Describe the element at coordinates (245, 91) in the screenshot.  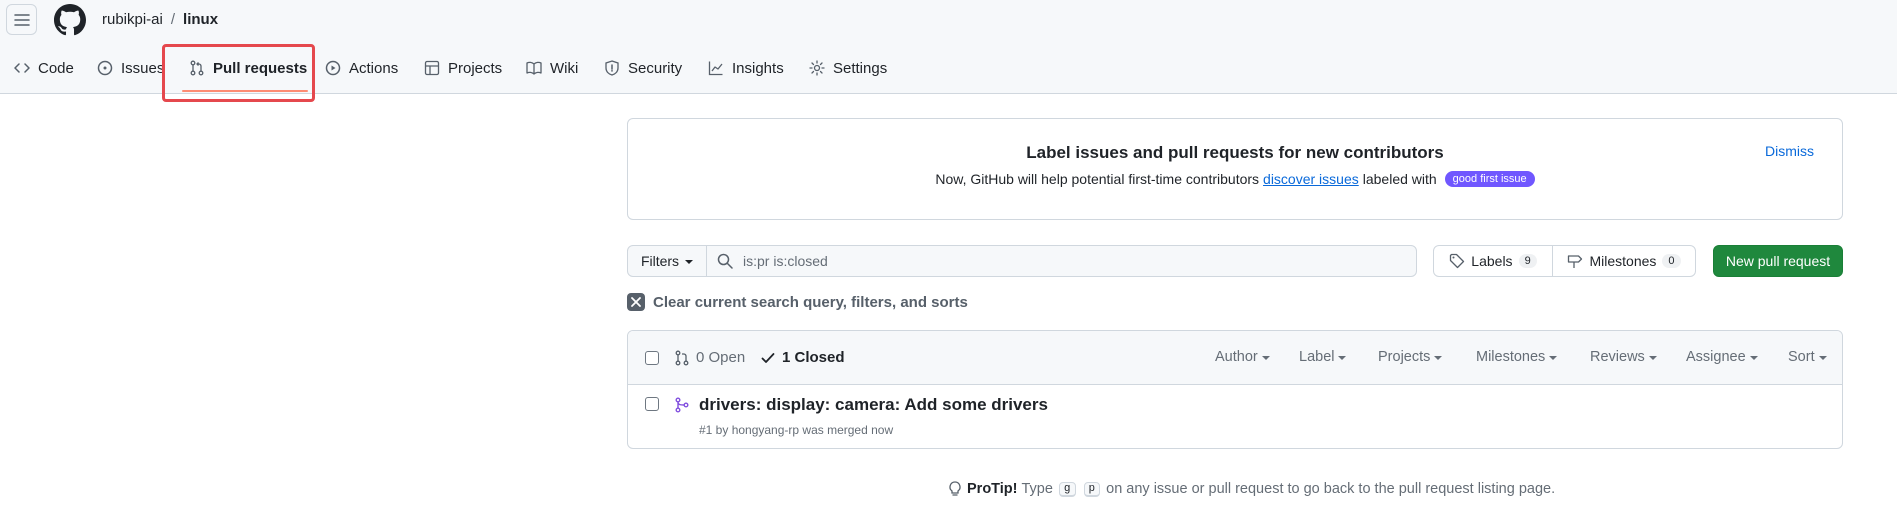
I see `active-tab-underline` at that location.